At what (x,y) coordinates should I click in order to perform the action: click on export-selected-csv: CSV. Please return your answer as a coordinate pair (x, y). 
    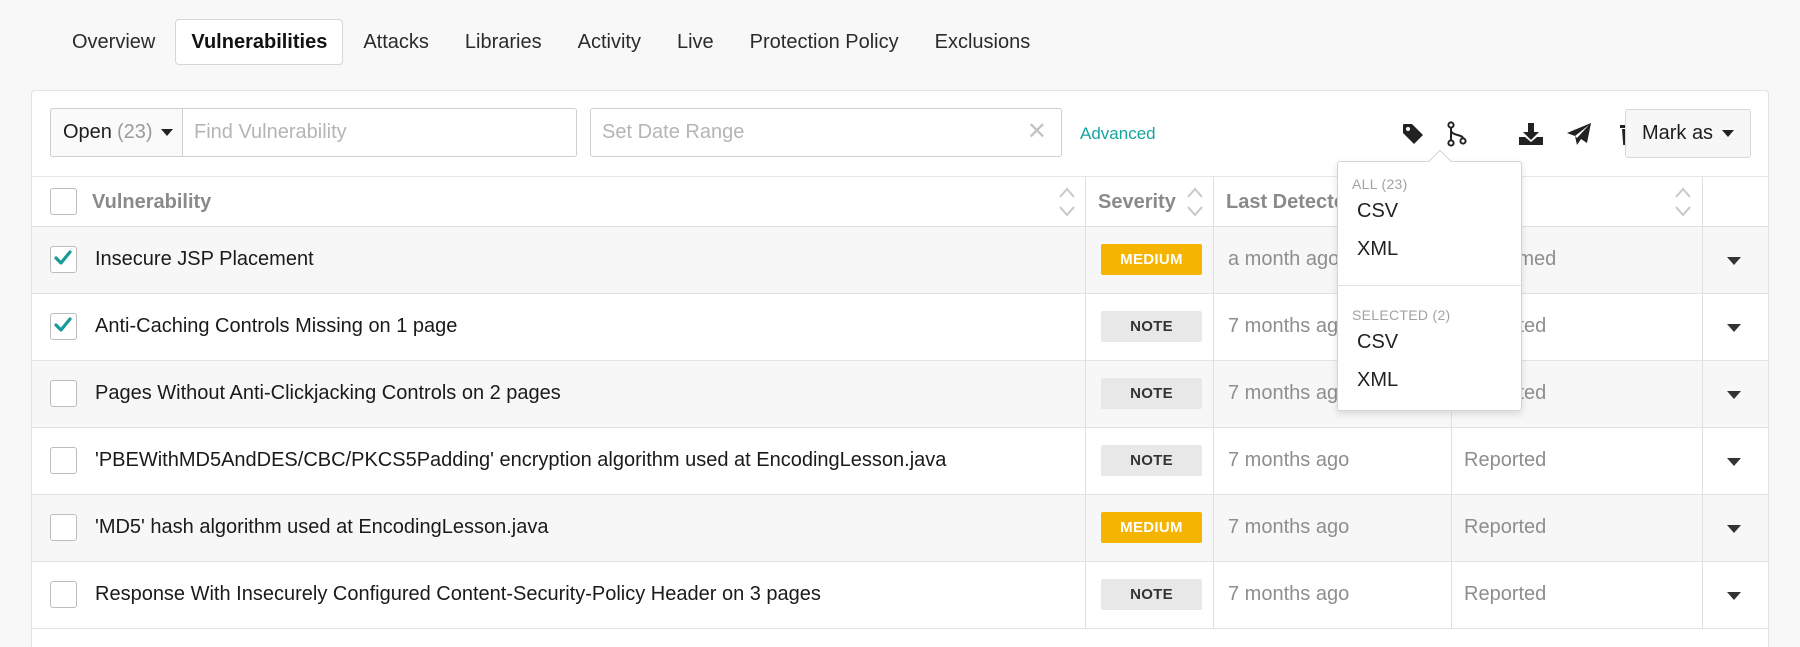
    Looking at the image, I should click on (1377, 342).